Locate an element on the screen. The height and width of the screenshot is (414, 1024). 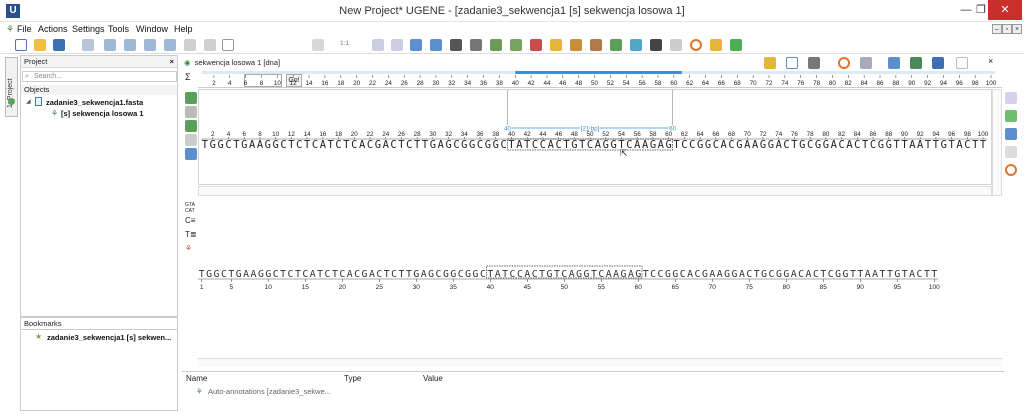
copy-icon is located at coordinates (228, 45).